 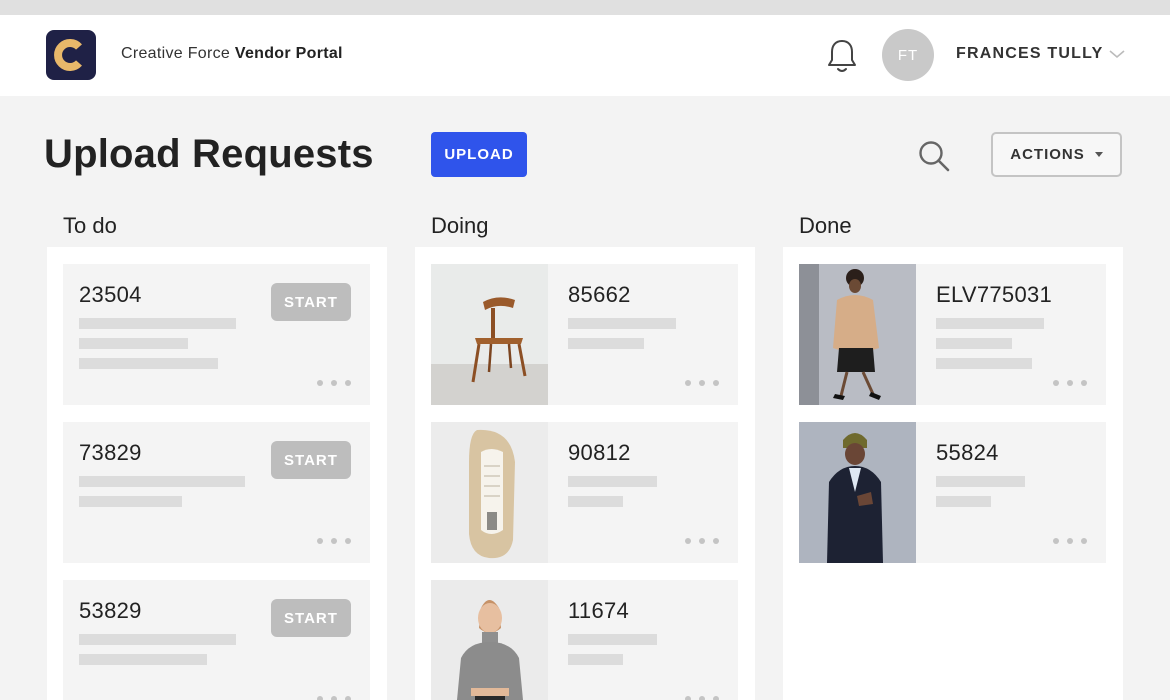 I want to click on request-id: 85662, so click(x=599, y=294).